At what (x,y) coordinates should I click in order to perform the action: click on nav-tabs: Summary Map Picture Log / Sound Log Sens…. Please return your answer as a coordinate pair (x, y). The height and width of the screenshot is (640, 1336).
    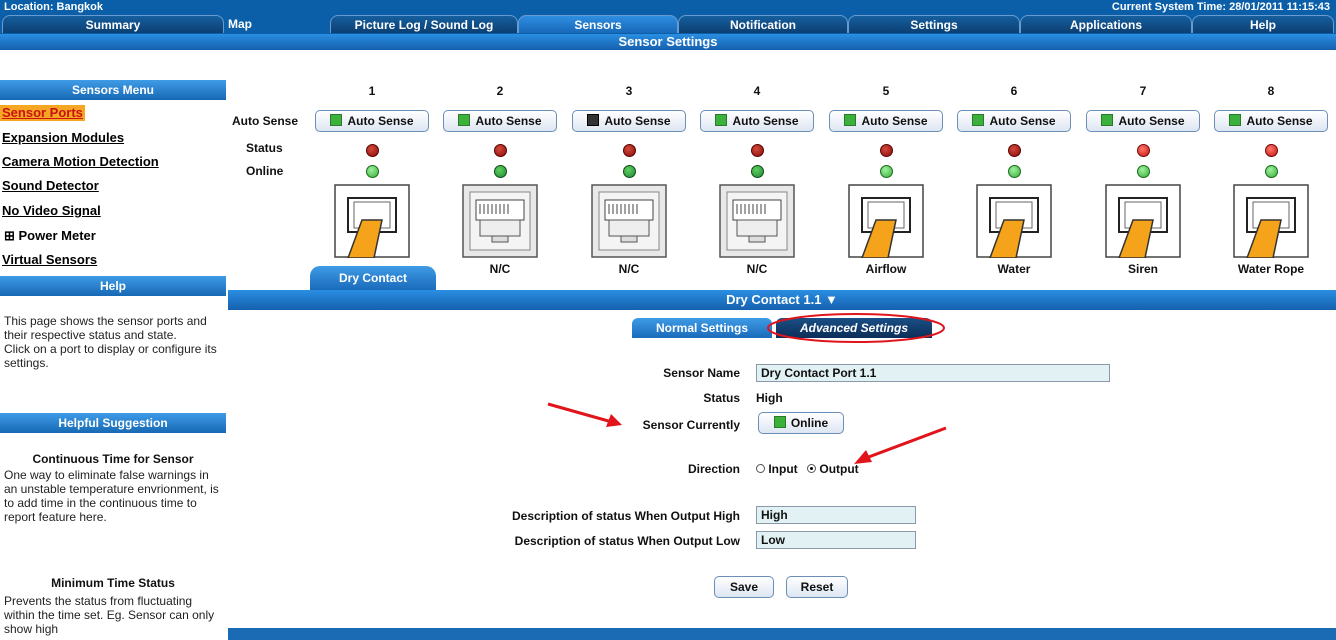
    Looking at the image, I should click on (668, 32).